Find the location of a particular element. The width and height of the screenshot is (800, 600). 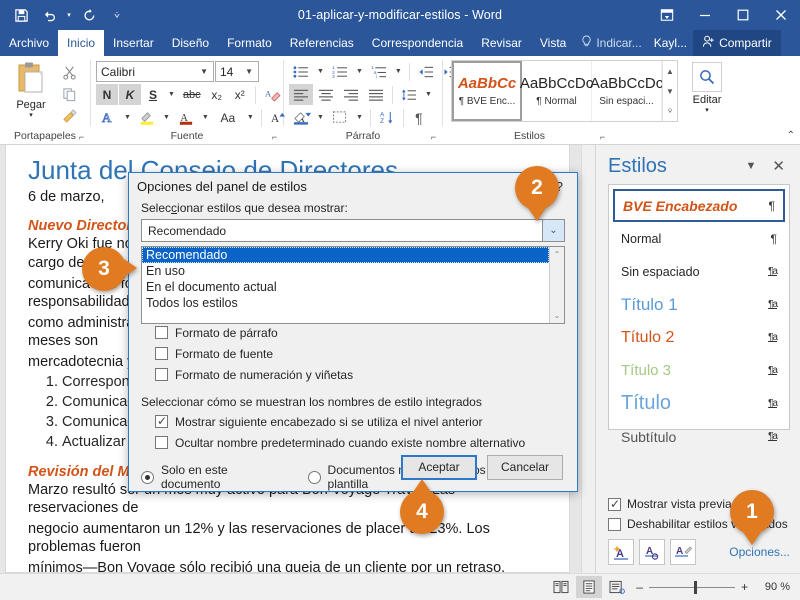

tab-formato: Formato is located at coordinates (249, 43).